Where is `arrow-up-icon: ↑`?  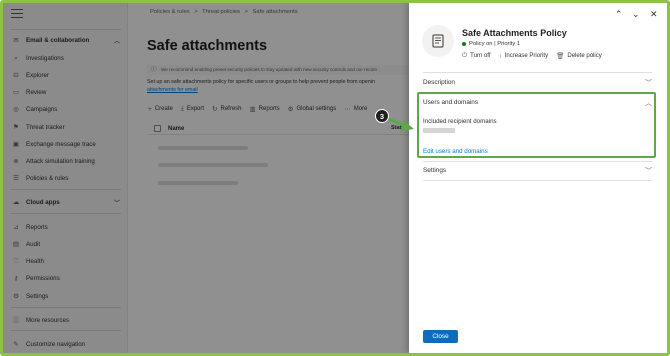 arrow-up-icon: ↑ is located at coordinates (500, 56).